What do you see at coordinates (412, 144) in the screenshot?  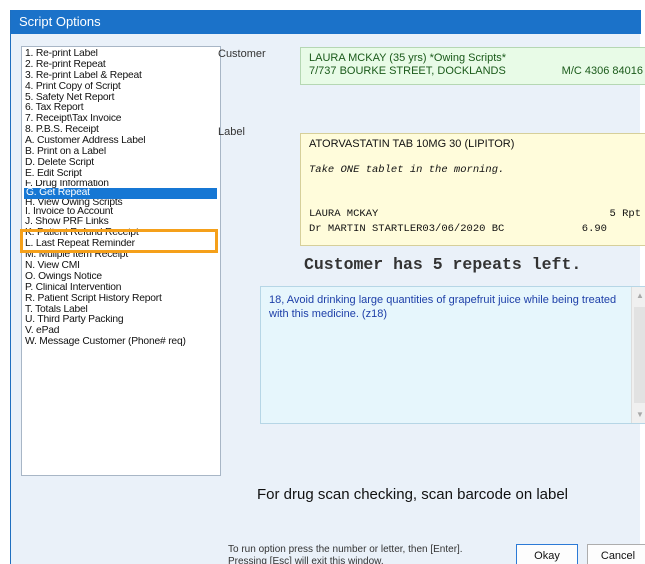 I see `drug-name: ATORVASTATIN TAB 10MG 30 (LIPITOR)` at bounding box center [412, 144].